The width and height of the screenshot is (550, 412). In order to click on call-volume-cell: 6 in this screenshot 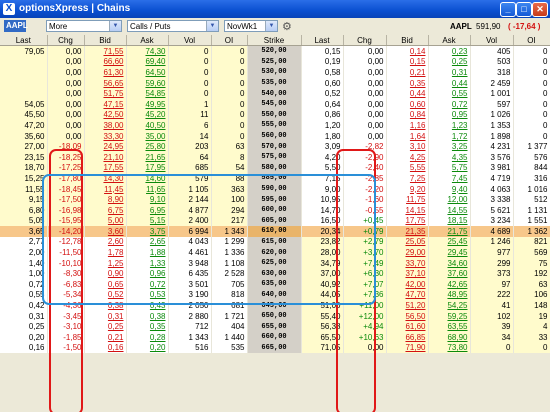, I will do `click(190, 125)`.